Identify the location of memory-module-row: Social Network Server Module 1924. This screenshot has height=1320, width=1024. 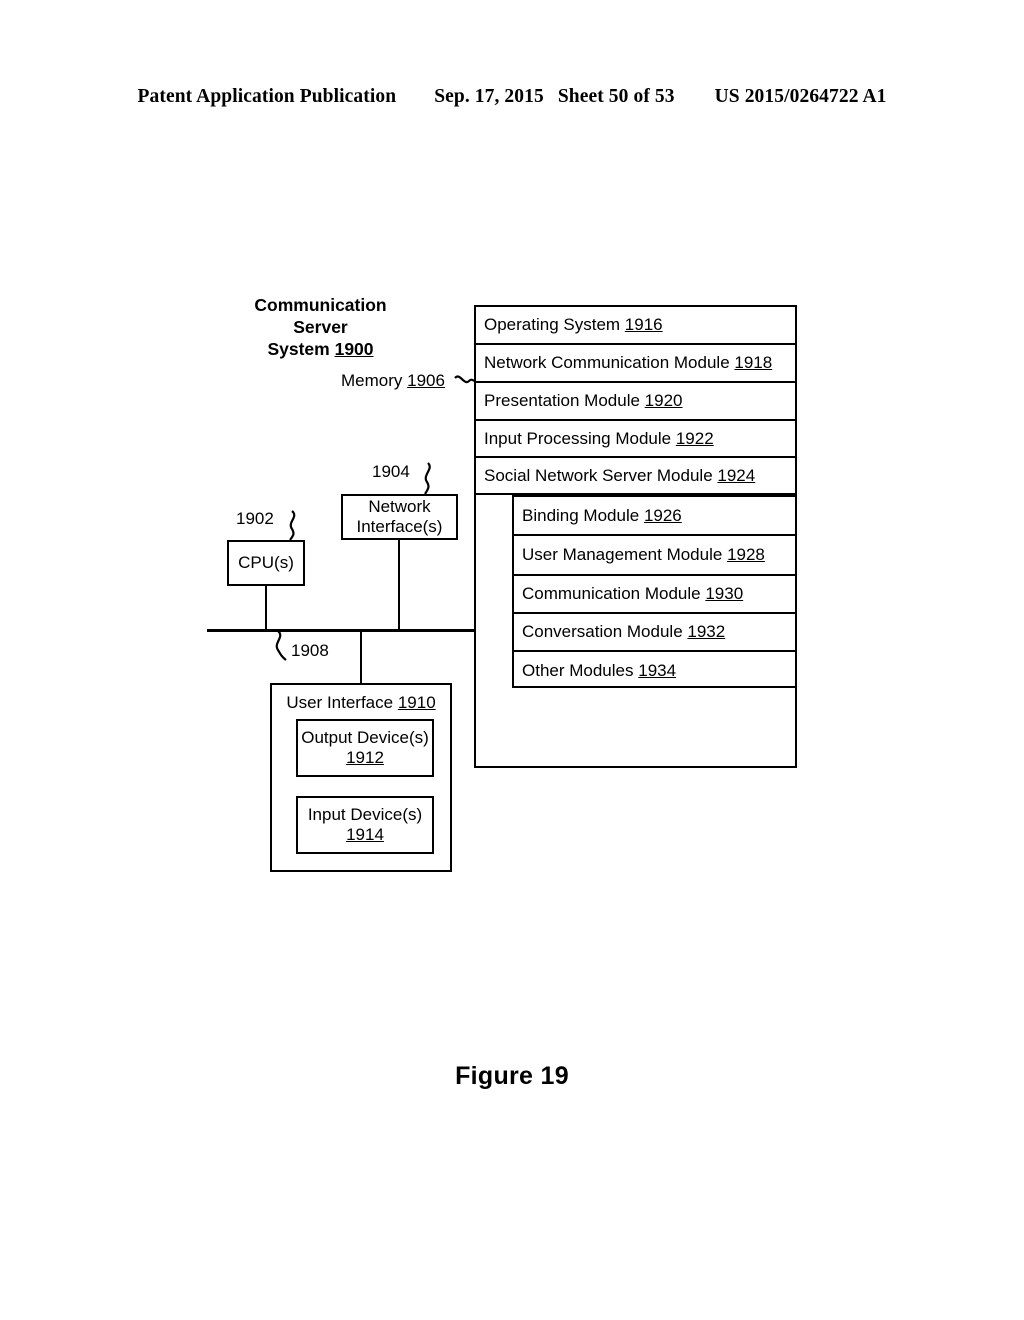
(635, 476).